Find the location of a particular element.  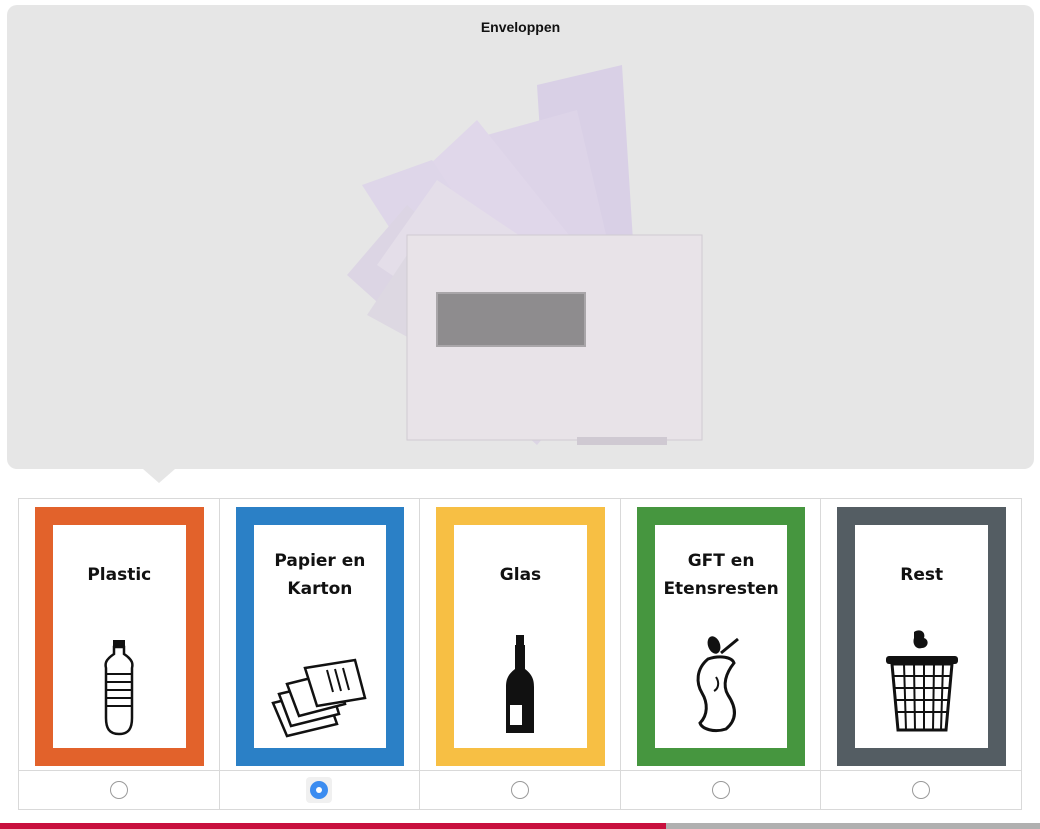

bin-card-inner: Rest is located at coordinates (921, 636).